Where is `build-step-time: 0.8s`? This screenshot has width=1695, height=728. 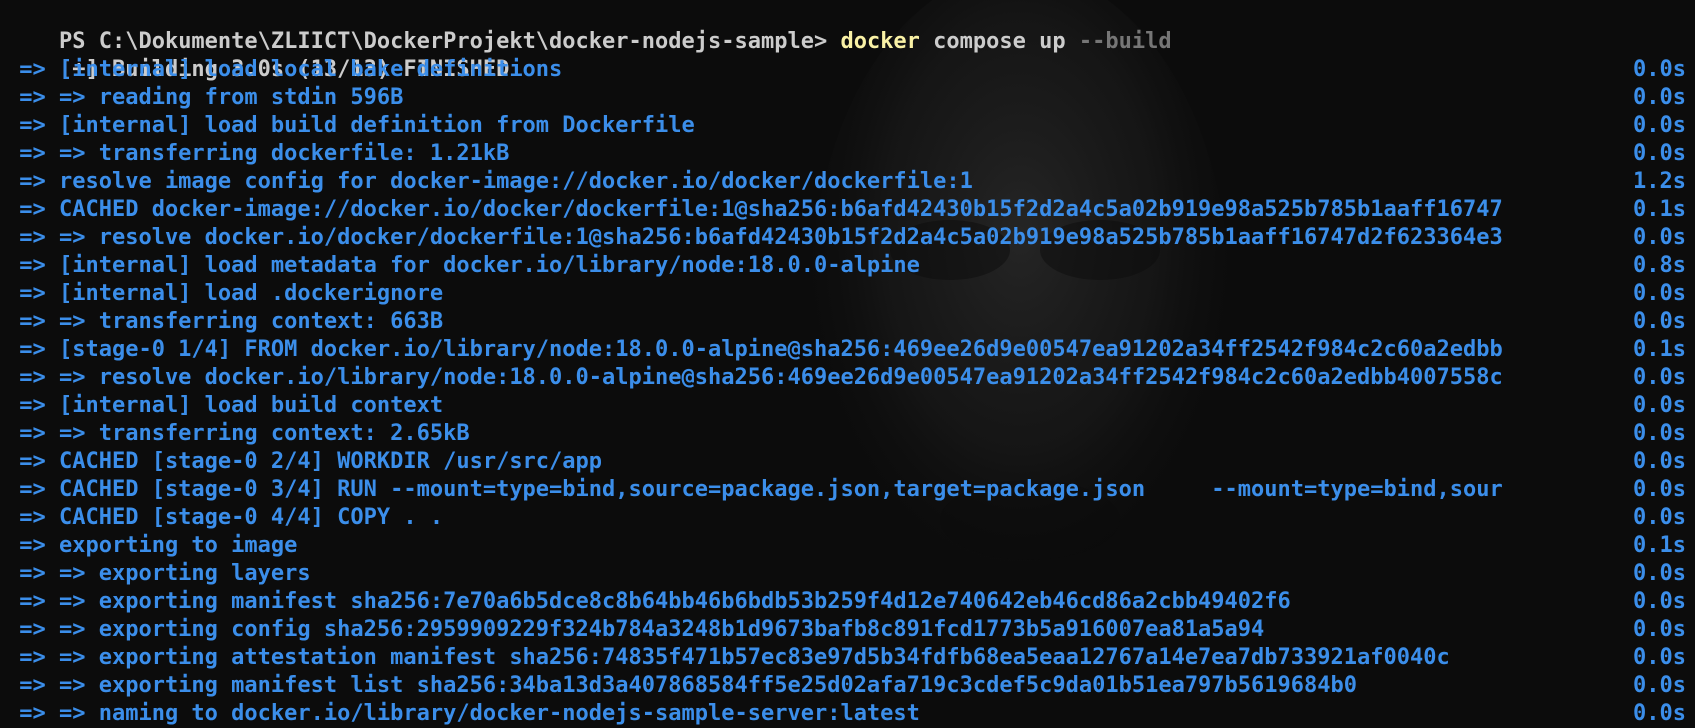
build-step-time: 0.8s is located at coordinates (1659, 265).